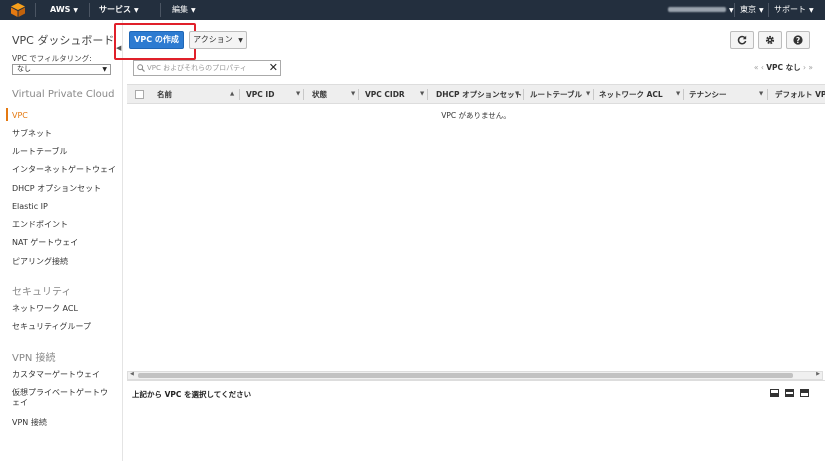 This screenshot has height=461, width=825. I want to click on pane-layout-bottom-icon, so click(774, 393).